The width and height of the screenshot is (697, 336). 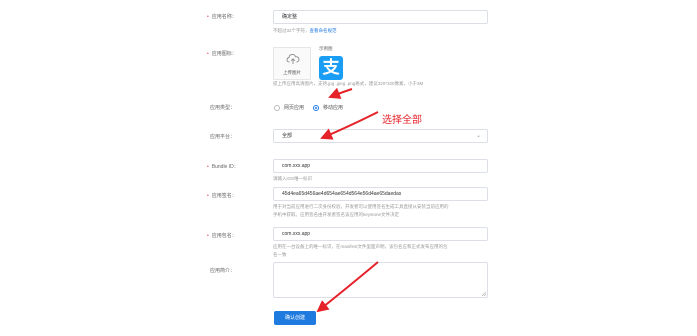 What do you see at coordinates (223, 137) in the screenshot?
I see `platform-label: 应用平台：` at bounding box center [223, 137].